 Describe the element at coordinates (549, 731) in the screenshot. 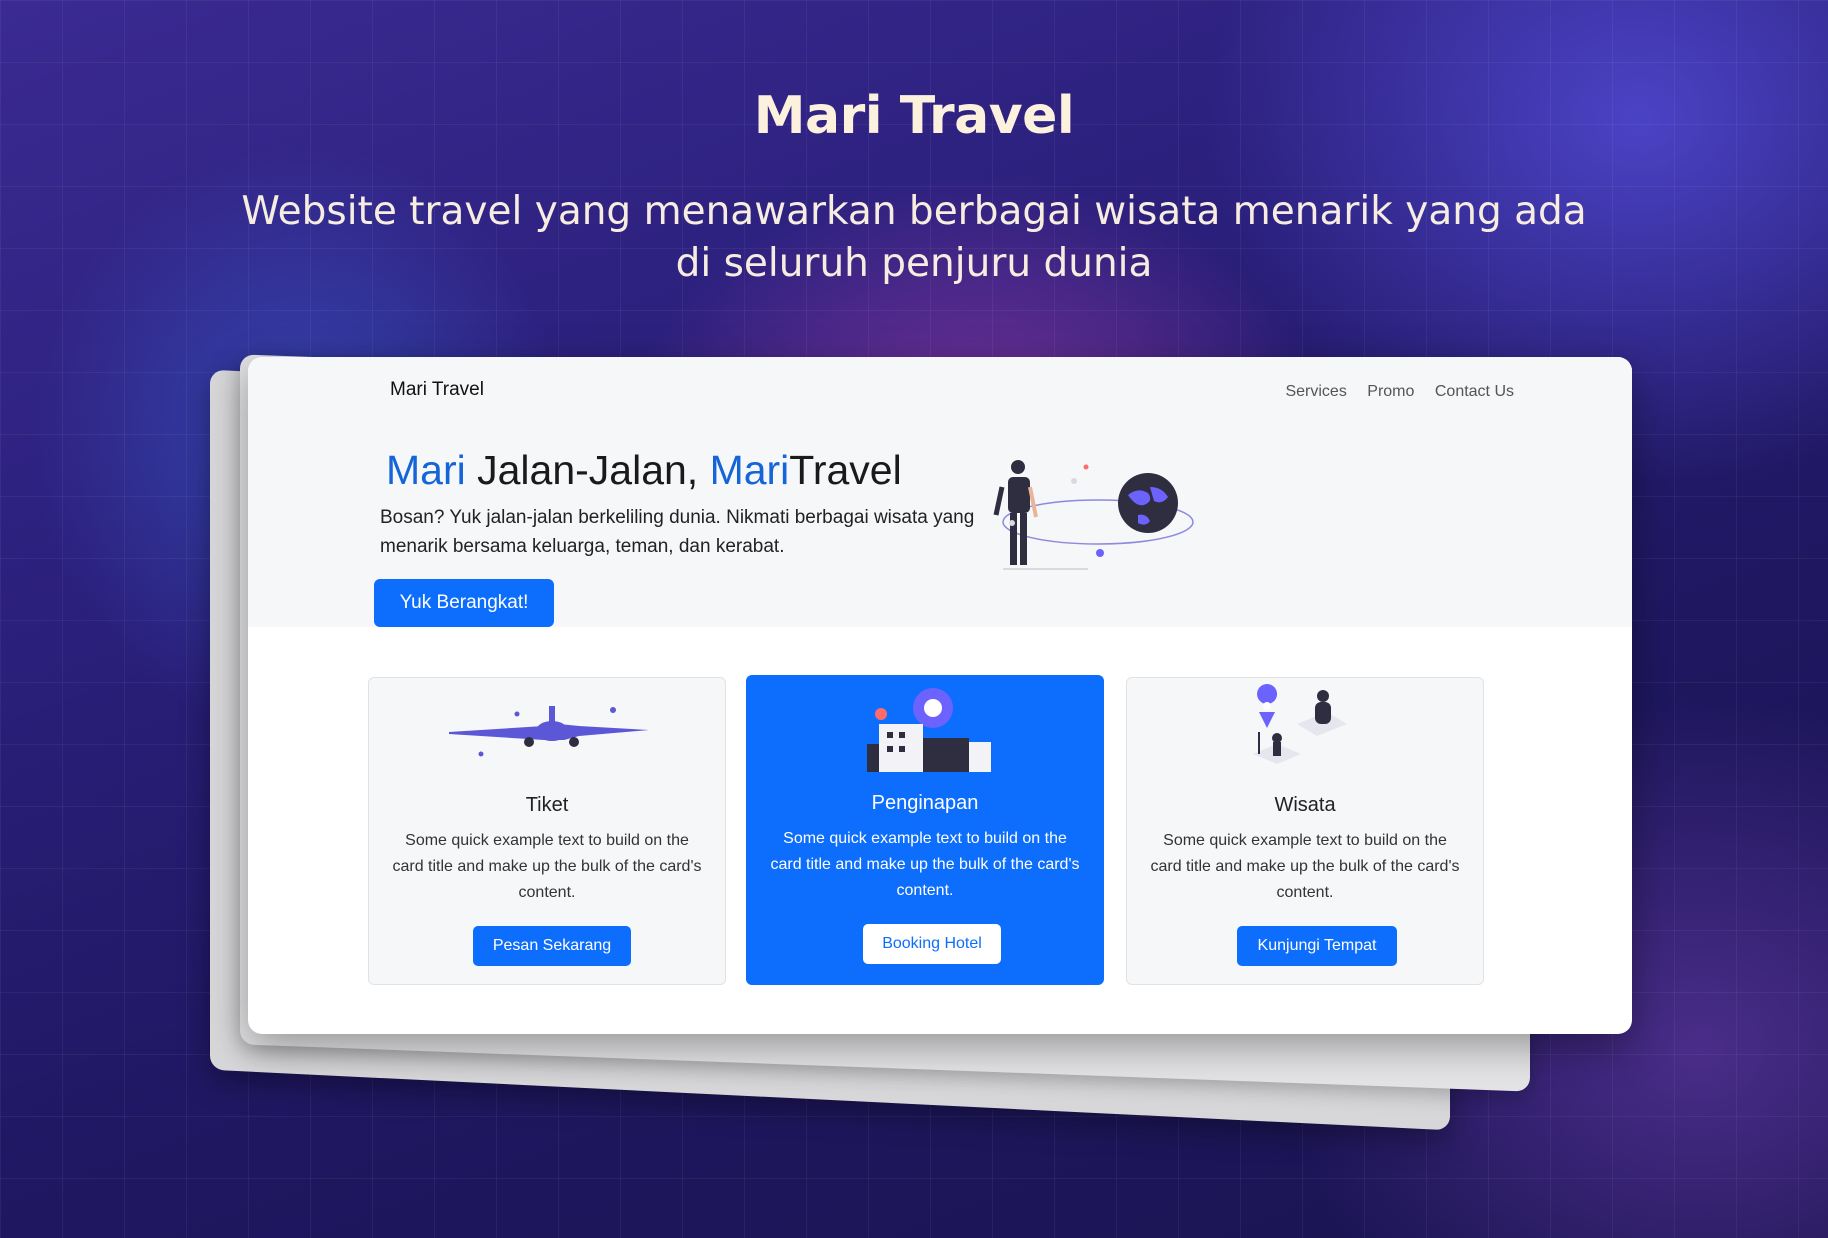

I see `airplane-icon` at that location.